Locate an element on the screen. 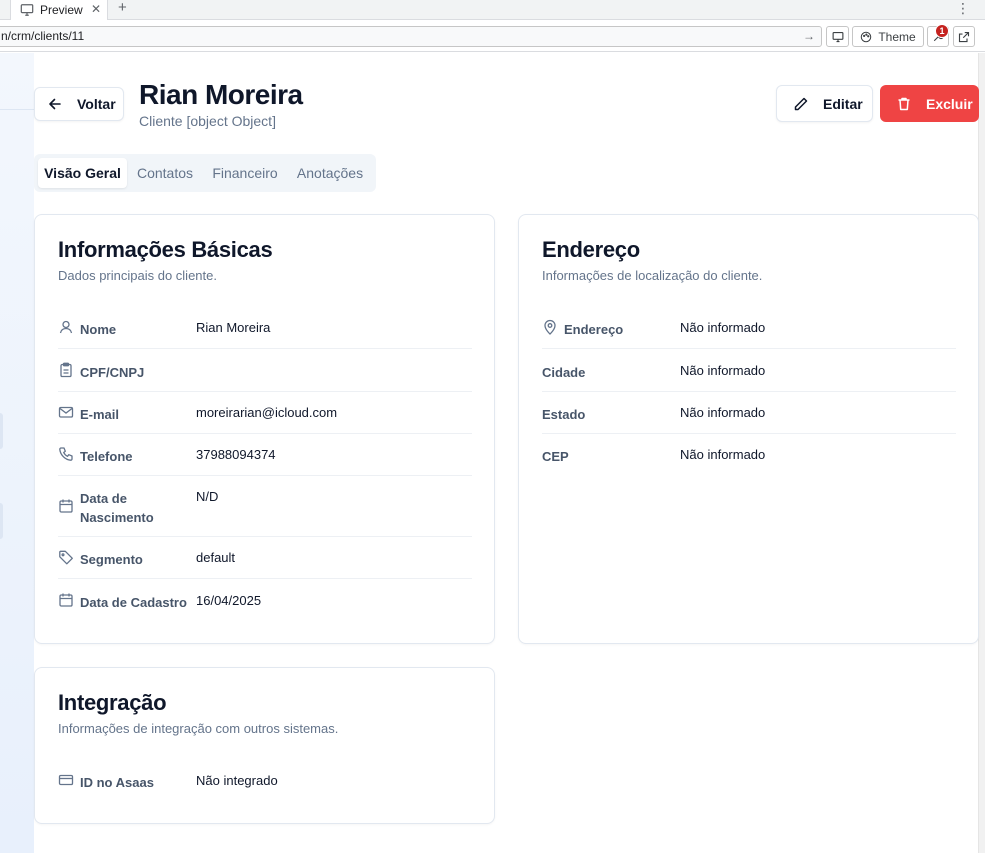 The height and width of the screenshot is (853, 985). info-row-telefone: Telefone 37988094374 is located at coordinates (265, 455).